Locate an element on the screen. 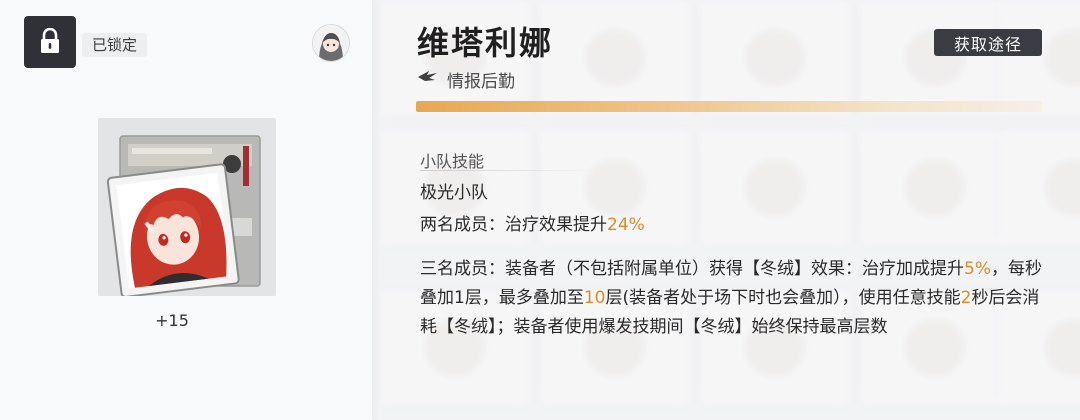 The width and height of the screenshot is (1080, 420). lock-icon is located at coordinates (50, 42).